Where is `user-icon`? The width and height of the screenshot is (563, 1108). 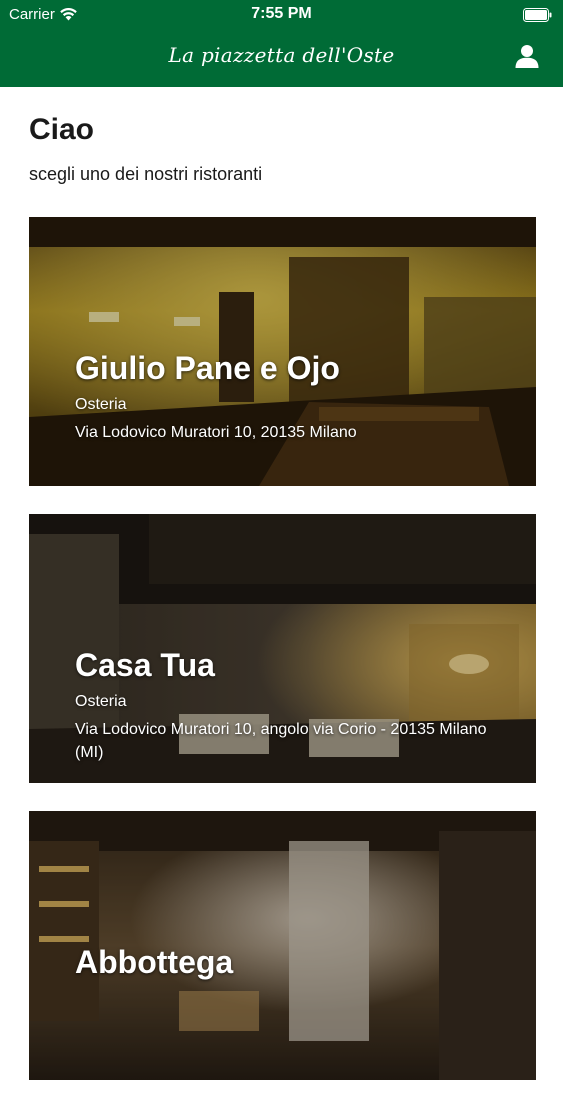
user-icon is located at coordinates (527, 58).